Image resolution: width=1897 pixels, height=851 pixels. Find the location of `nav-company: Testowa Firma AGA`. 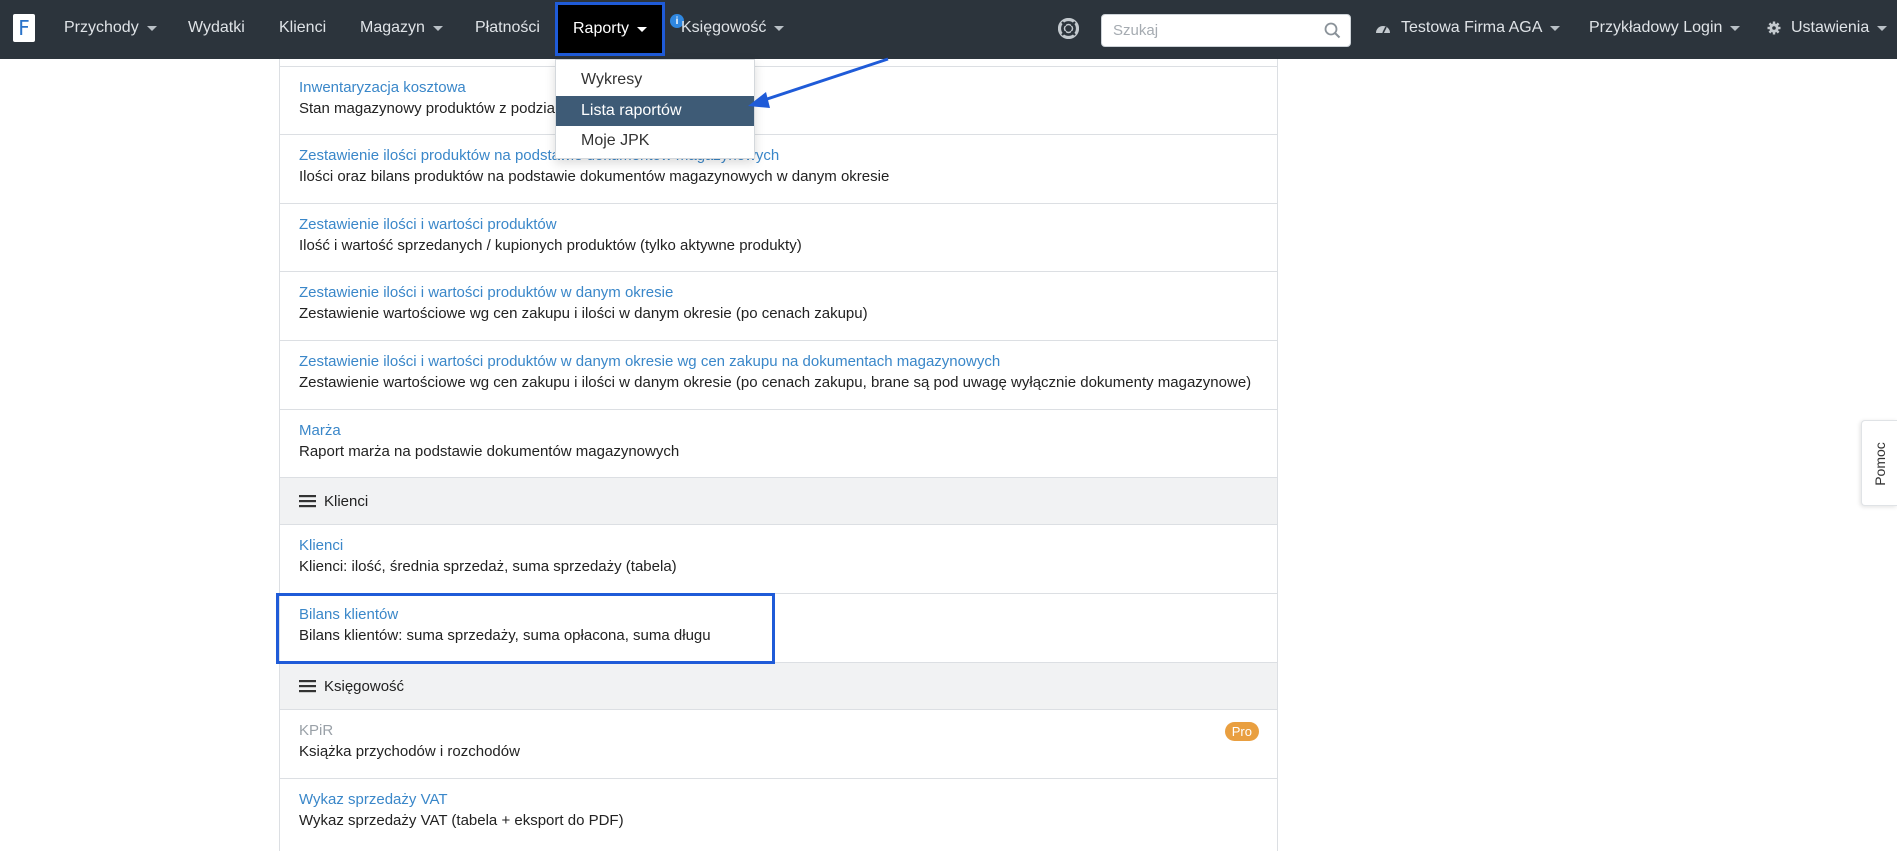

nav-company: Testowa Firma AGA is located at coordinates (1468, 28).